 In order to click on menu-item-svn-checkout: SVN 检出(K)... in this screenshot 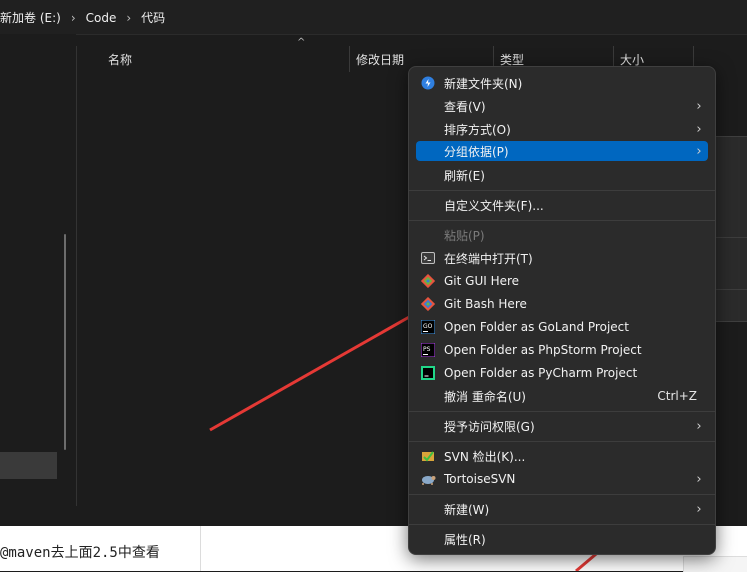, I will do `click(562, 456)`.